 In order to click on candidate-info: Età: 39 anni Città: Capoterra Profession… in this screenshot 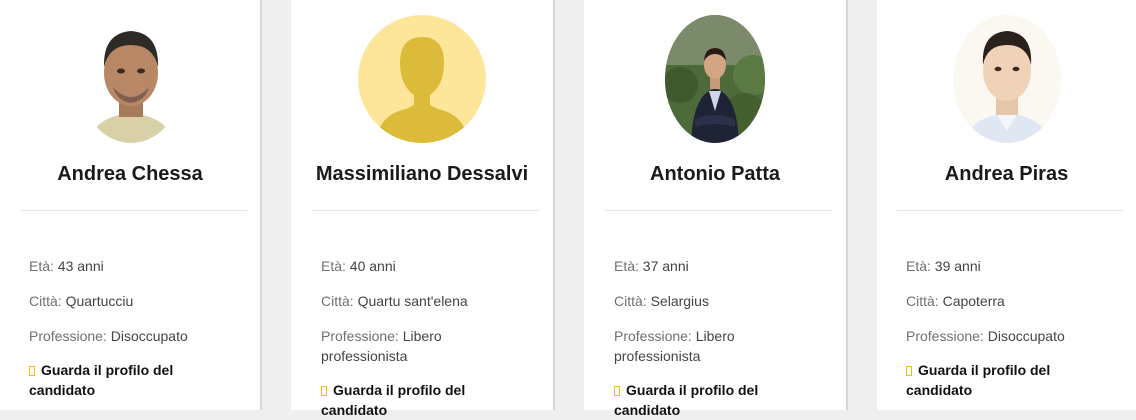, I will do `click(1001, 328)`.